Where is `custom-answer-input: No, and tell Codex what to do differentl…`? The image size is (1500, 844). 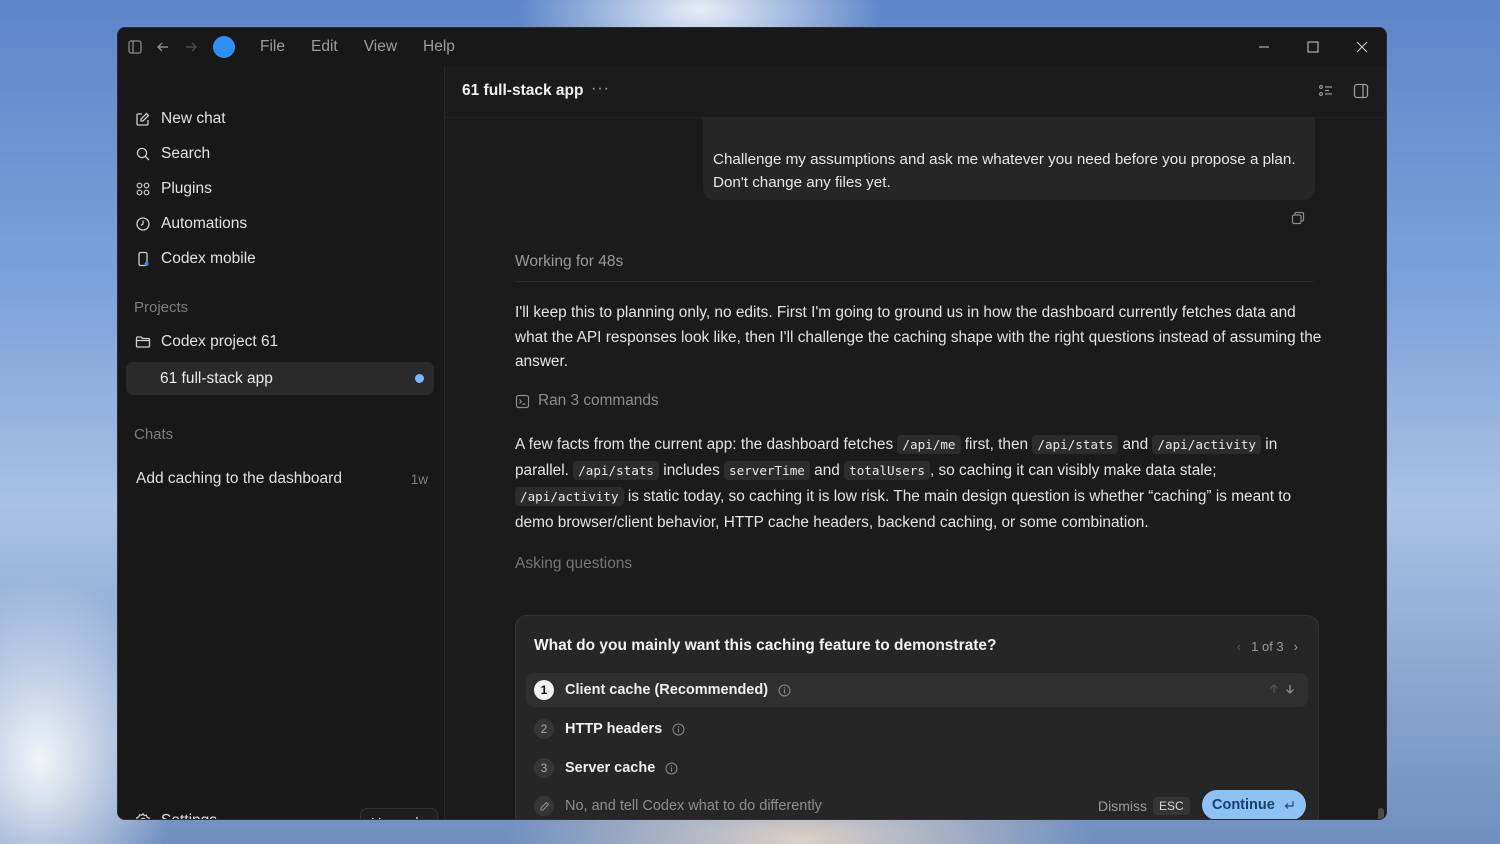
custom-answer-input: No, and tell Codex what to do differentl… is located at coordinates (678, 806).